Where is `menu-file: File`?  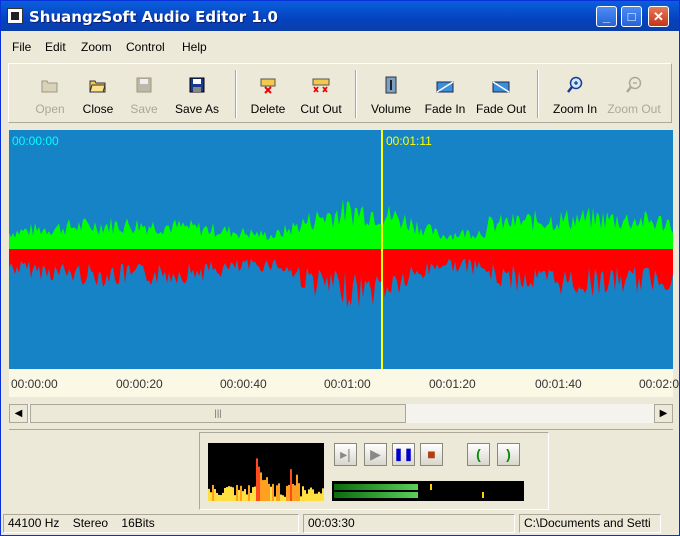 menu-file: File is located at coordinates (21, 47).